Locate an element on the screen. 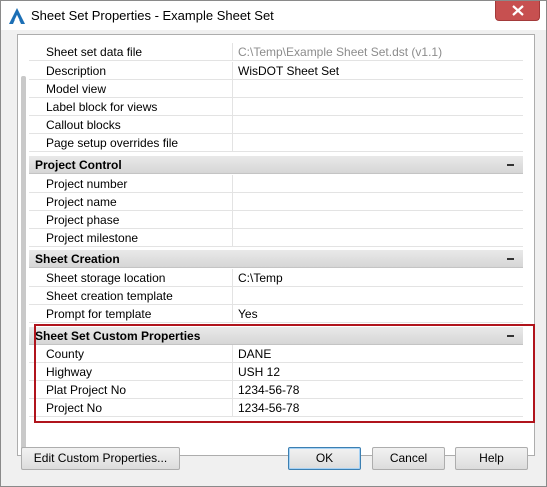 The image size is (547, 487). property-row-description: Description WisDOT Sheet Set is located at coordinates (276, 71).